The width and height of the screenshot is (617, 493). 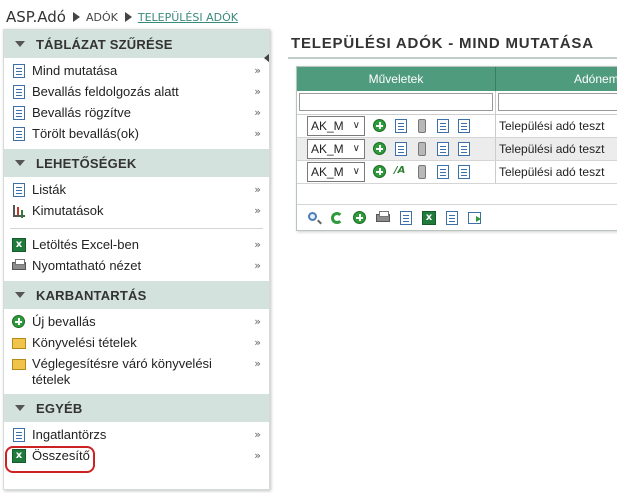 What do you see at coordinates (85, 244) in the screenshot?
I see `menu-item-label: Letöltés Excel-ben` at bounding box center [85, 244].